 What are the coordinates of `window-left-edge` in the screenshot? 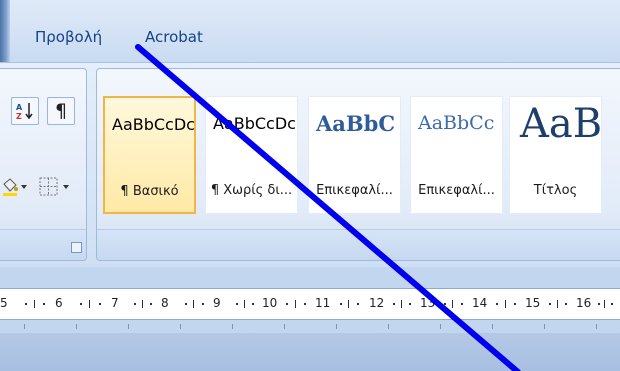 It's located at (5, 31).